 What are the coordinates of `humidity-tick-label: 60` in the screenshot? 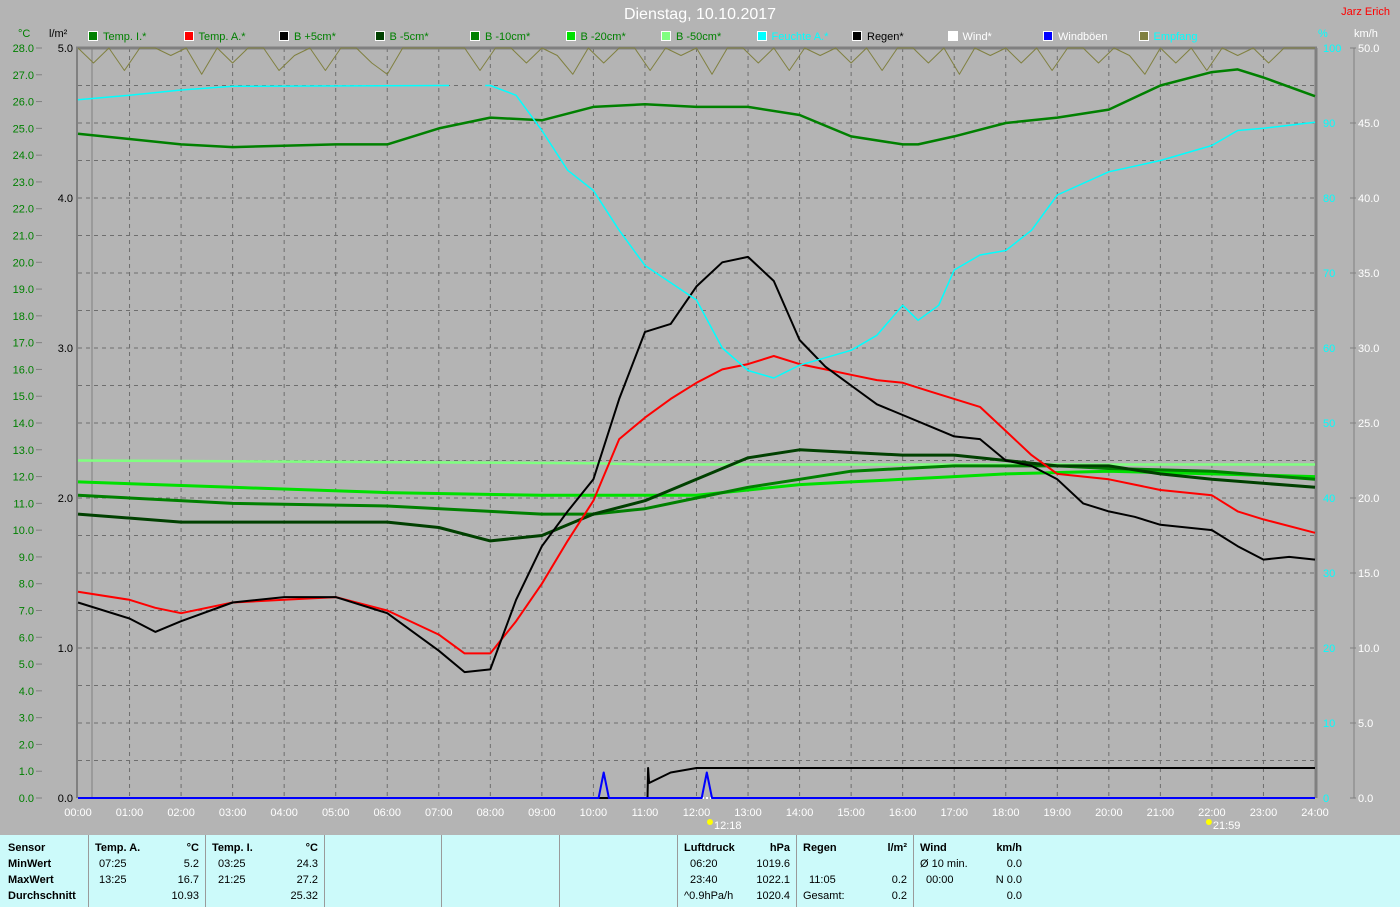 It's located at (1329, 349).